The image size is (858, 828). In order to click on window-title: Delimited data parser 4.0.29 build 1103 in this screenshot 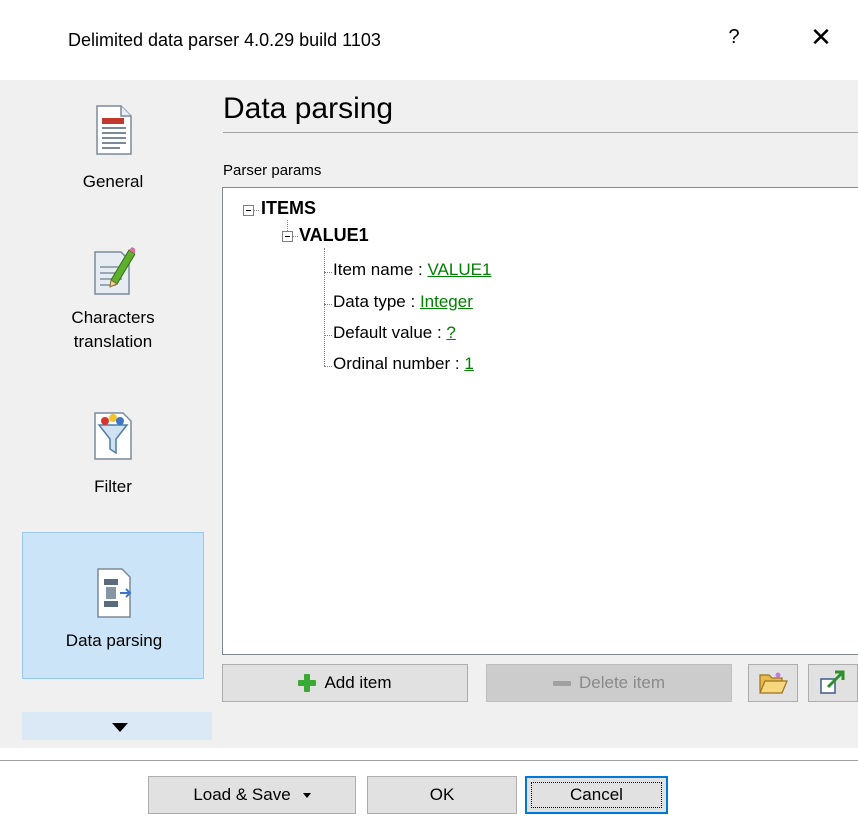, I will do `click(224, 40)`.